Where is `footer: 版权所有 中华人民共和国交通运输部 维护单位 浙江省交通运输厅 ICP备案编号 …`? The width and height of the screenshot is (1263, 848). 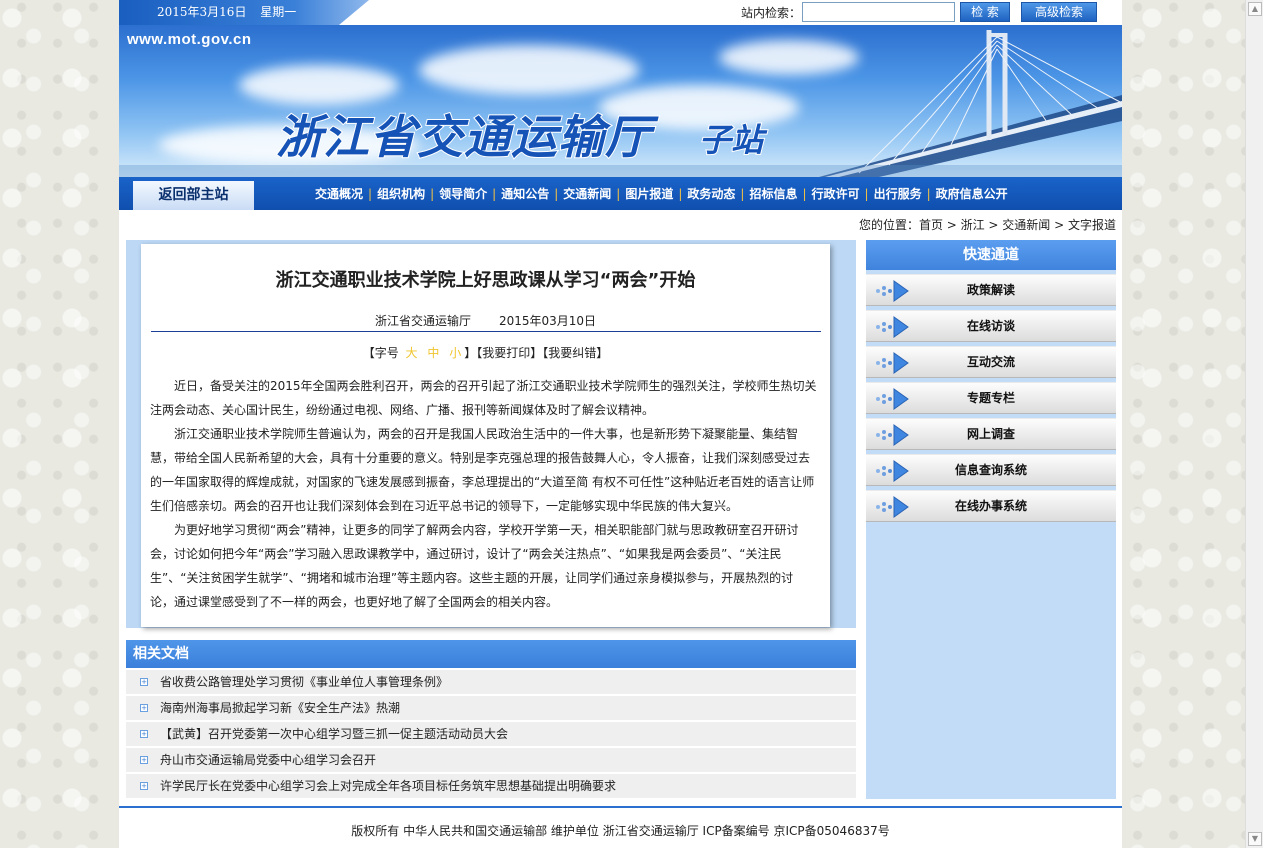 footer: 版权所有 中华人民共和国交通运输部 维护单位 浙江省交通运输厅 ICP备案编号 … is located at coordinates (620, 827).